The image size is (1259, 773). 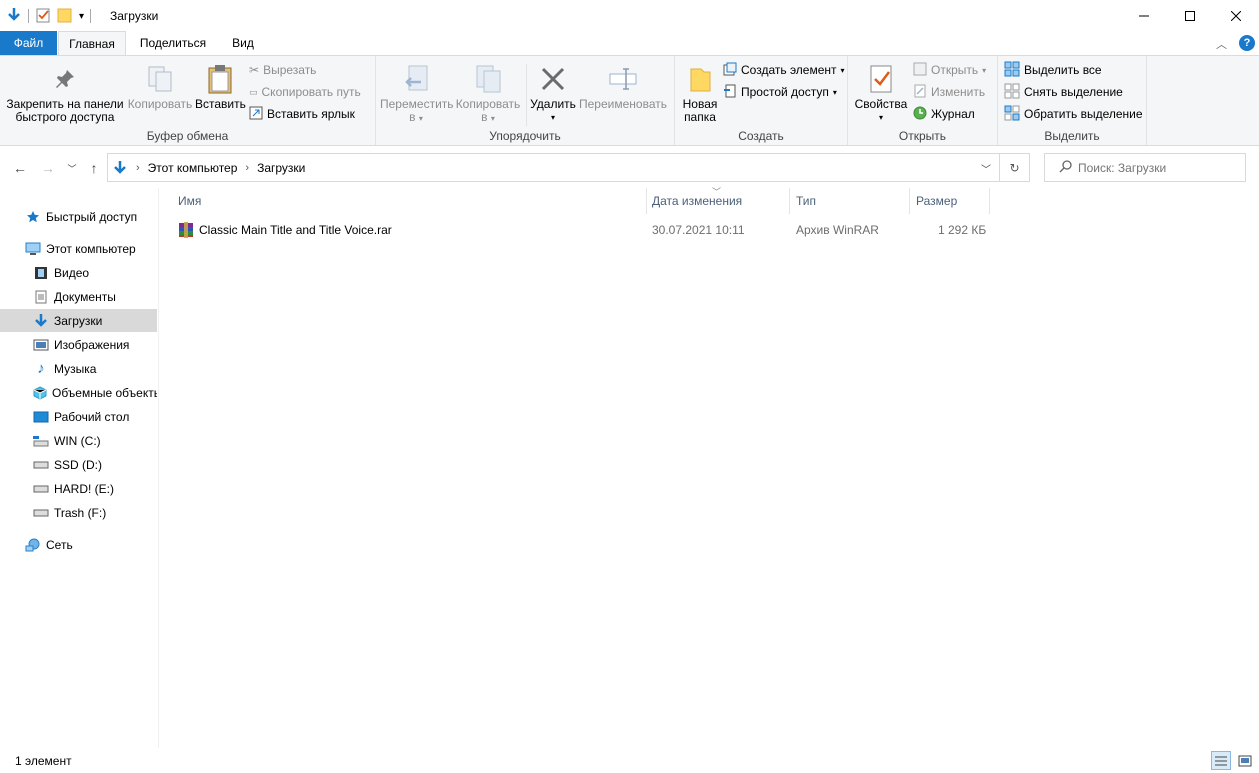 What do you see at coordinates (1247, 43) in the screenshot?
I see `help-icon: ?` at bounding box center [1247, 43].